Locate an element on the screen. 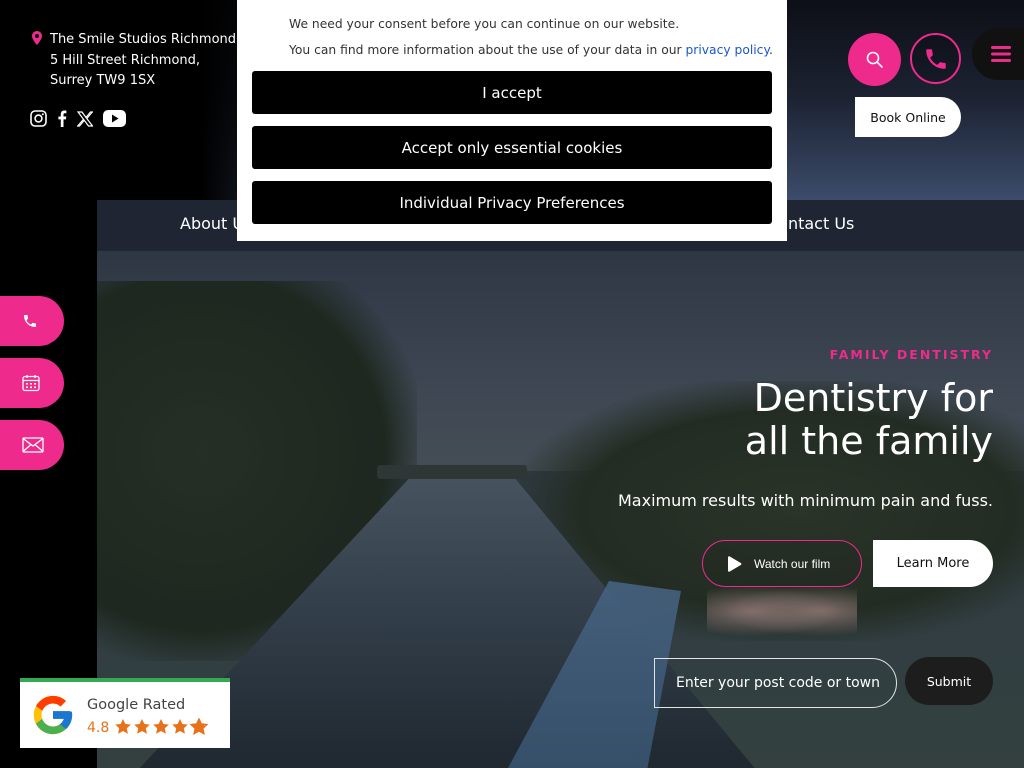 Image resolution: width=1024 pixels, height=768 pixels. rating-stars is located at coordinates (161, 727).